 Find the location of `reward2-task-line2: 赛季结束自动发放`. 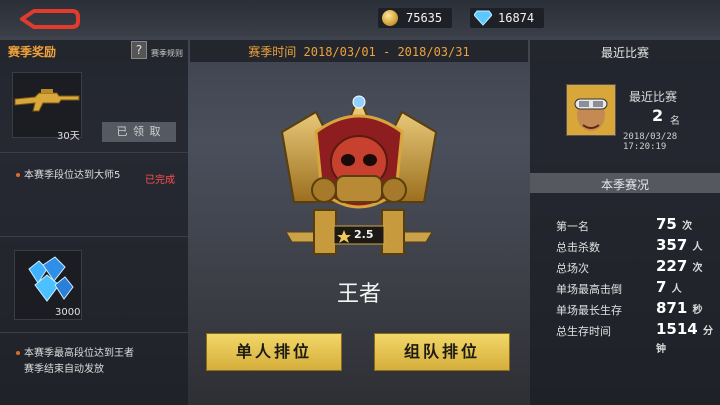

reward2-task-line2: 赛季结束自动发放 is located at coordinates (64, 369).